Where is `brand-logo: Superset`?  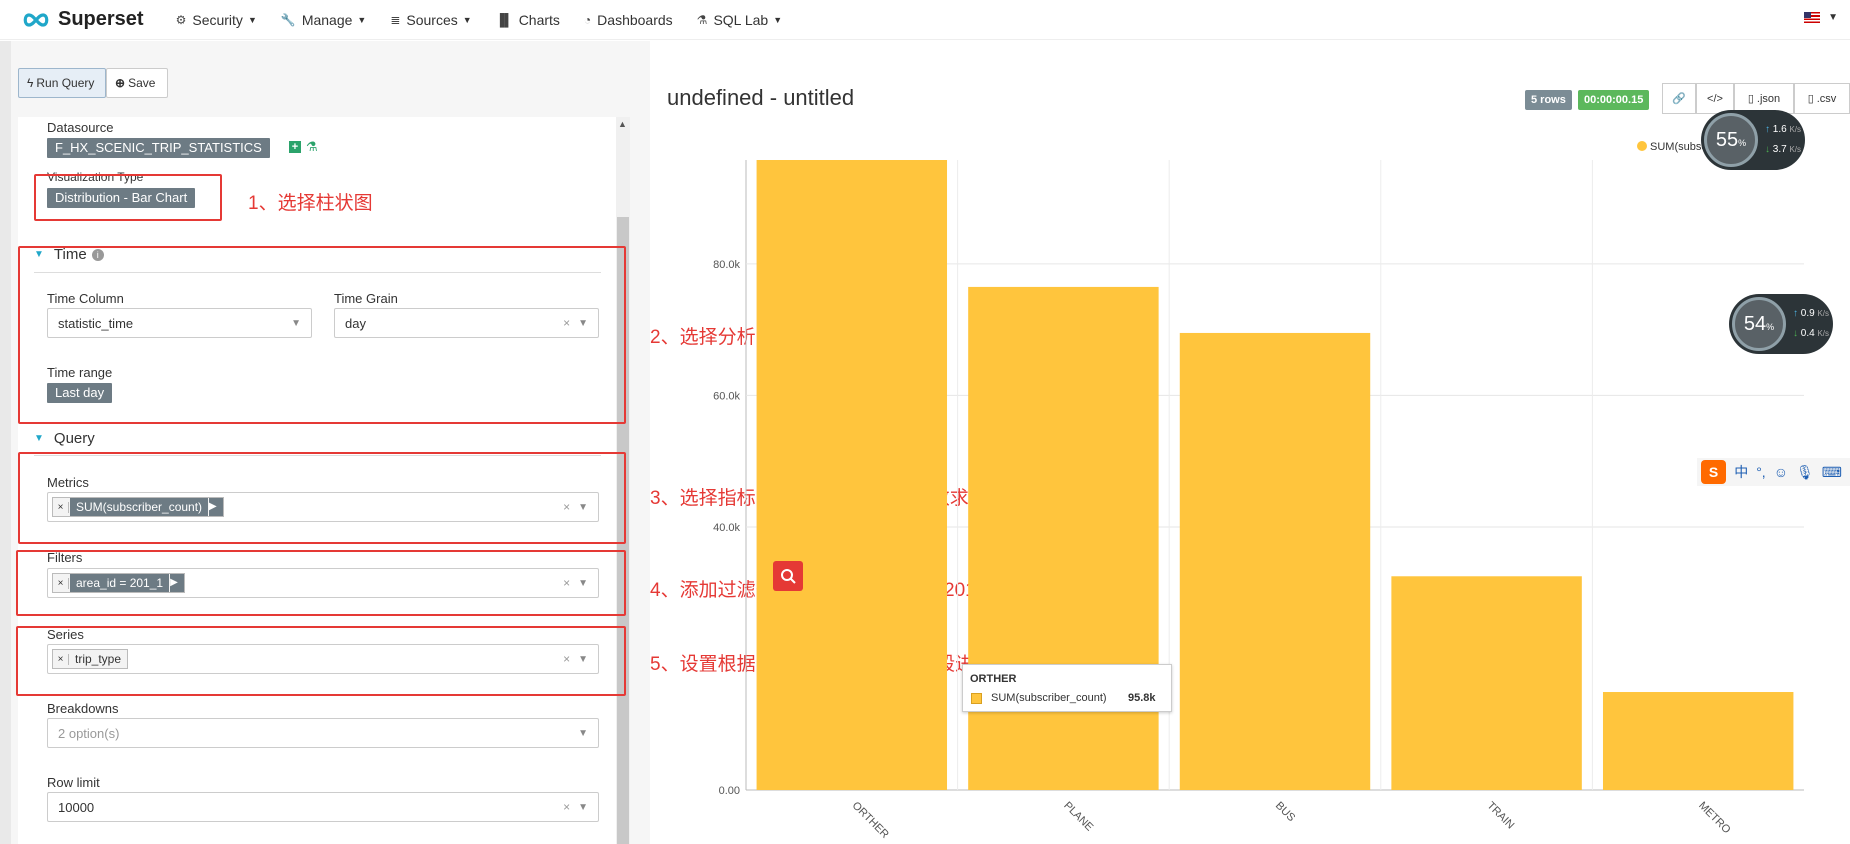 brand-logo: Superset is located at coordinates (83, 19).